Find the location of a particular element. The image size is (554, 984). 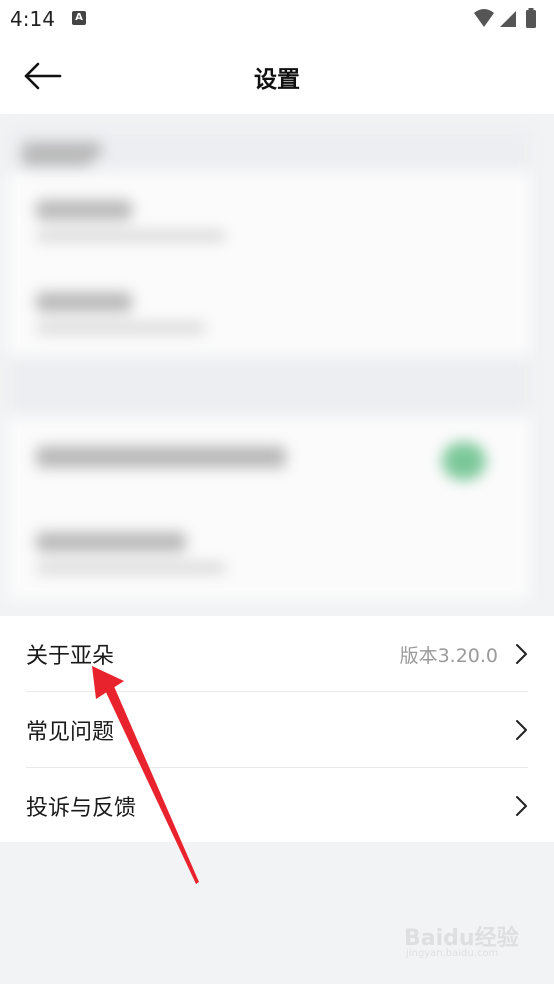

watermark: Baidu经验 jingyan.baidu.com is located at coordinates (464, 942).